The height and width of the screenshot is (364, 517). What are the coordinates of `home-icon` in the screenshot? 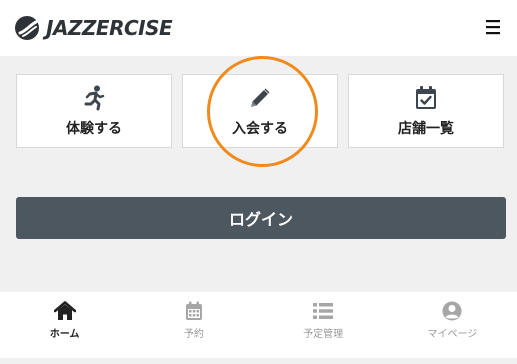 It's located at (64, 310).